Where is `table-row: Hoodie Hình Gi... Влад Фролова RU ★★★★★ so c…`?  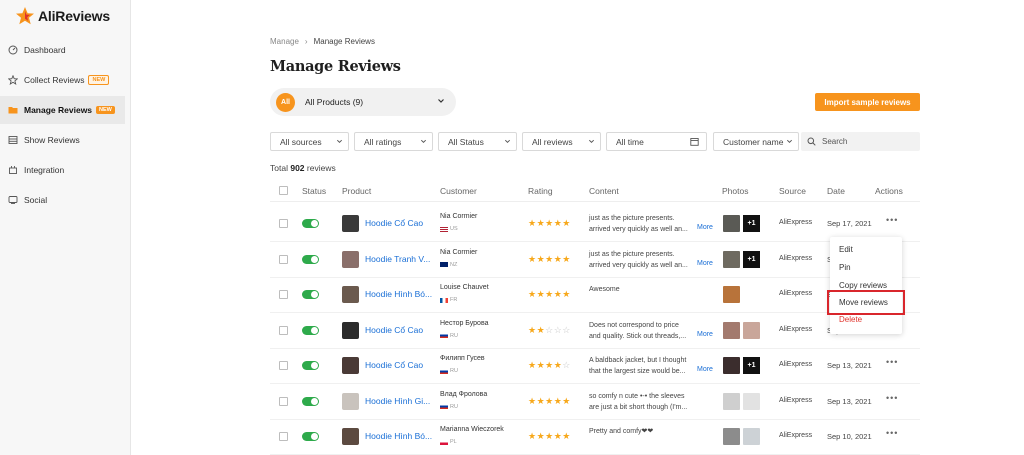
table-row: Hoodie Hình Gi... Влад Фролова RU ★★★★★ so c… is located at coordinates (595, 402).